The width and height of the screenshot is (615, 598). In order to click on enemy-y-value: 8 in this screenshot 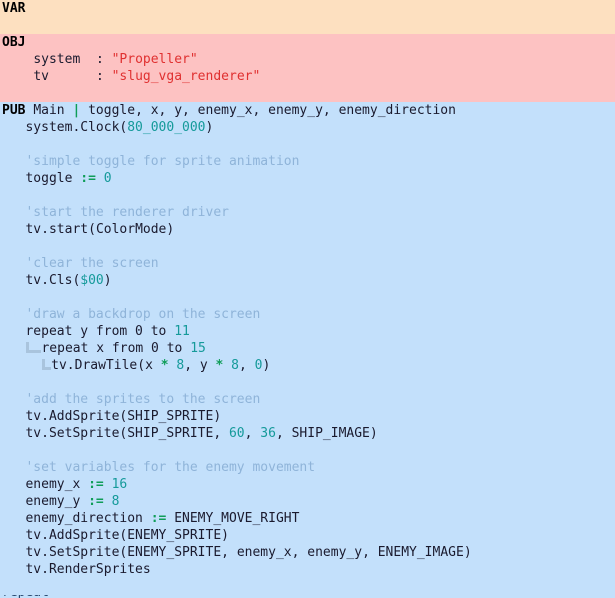, I will do `click(115, 501)`.